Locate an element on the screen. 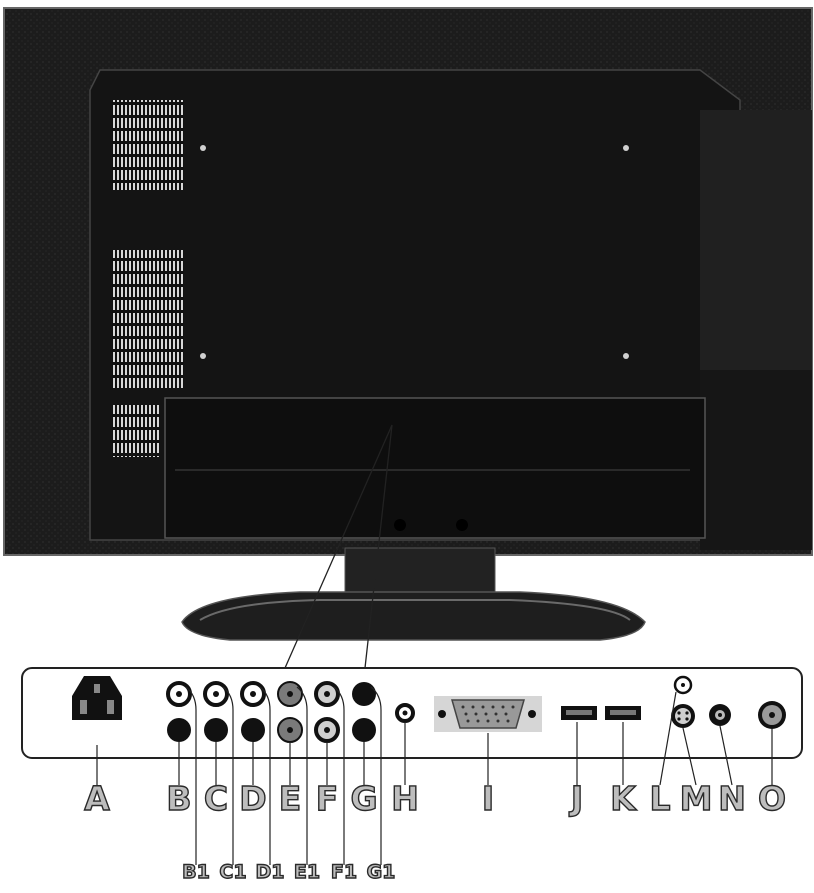  callout-label: G is located at coordinates (364, 798).